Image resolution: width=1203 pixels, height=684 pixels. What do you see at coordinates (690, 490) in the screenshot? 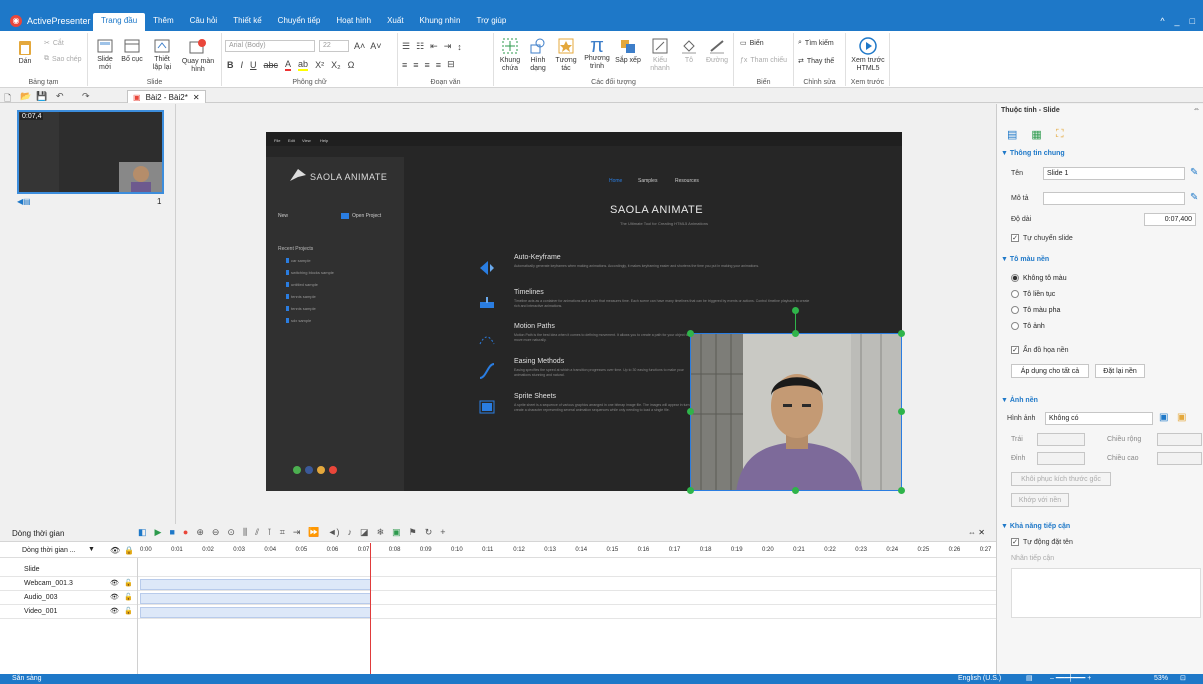
I see `resize-handle-sw` at bounding box center [690, 490].